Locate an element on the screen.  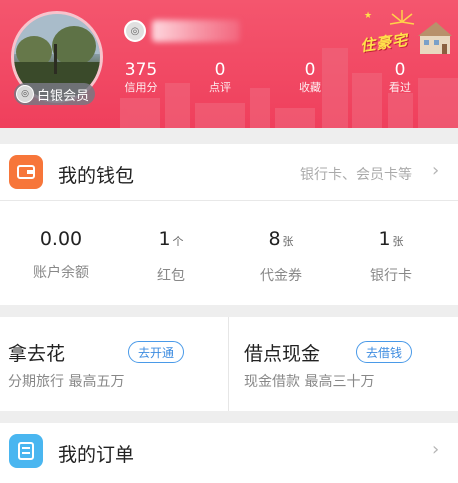
bank-card-value: 1 is located at coordinates (384, 239).